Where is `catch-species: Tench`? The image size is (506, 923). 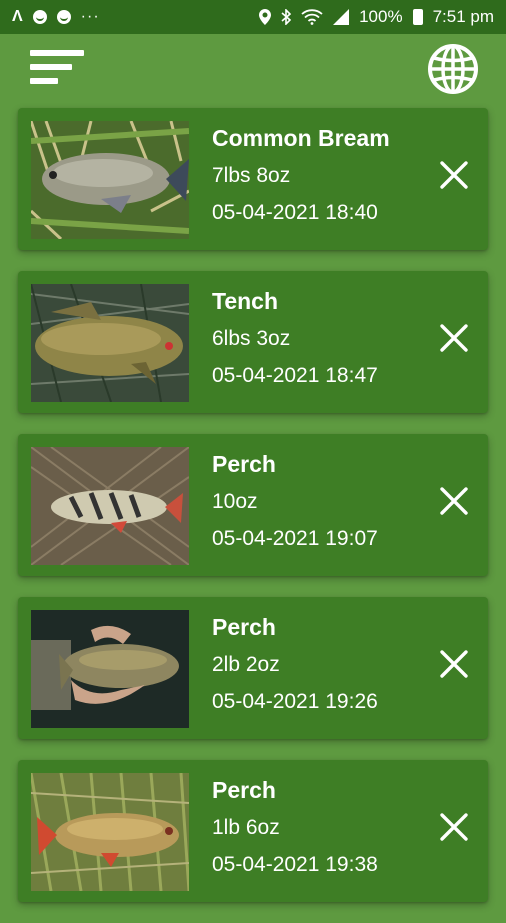 catch-species: Tench is located at coordinates (245, 301).